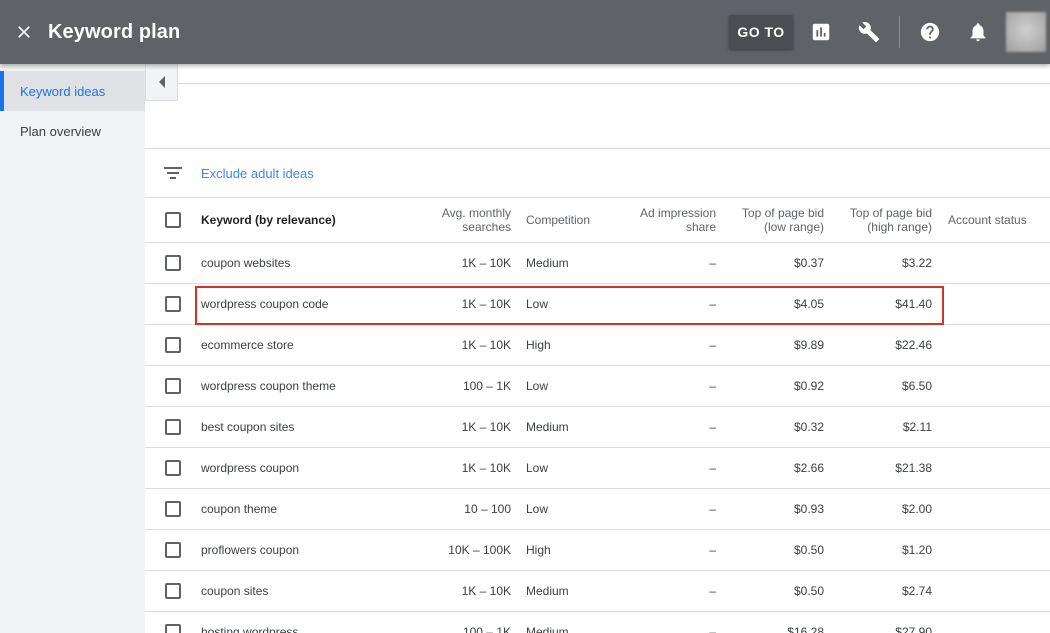 The width and height of the screenshot is (1050, 633). I want to click on bid-high-cell: $1.20, so click(878, 550).